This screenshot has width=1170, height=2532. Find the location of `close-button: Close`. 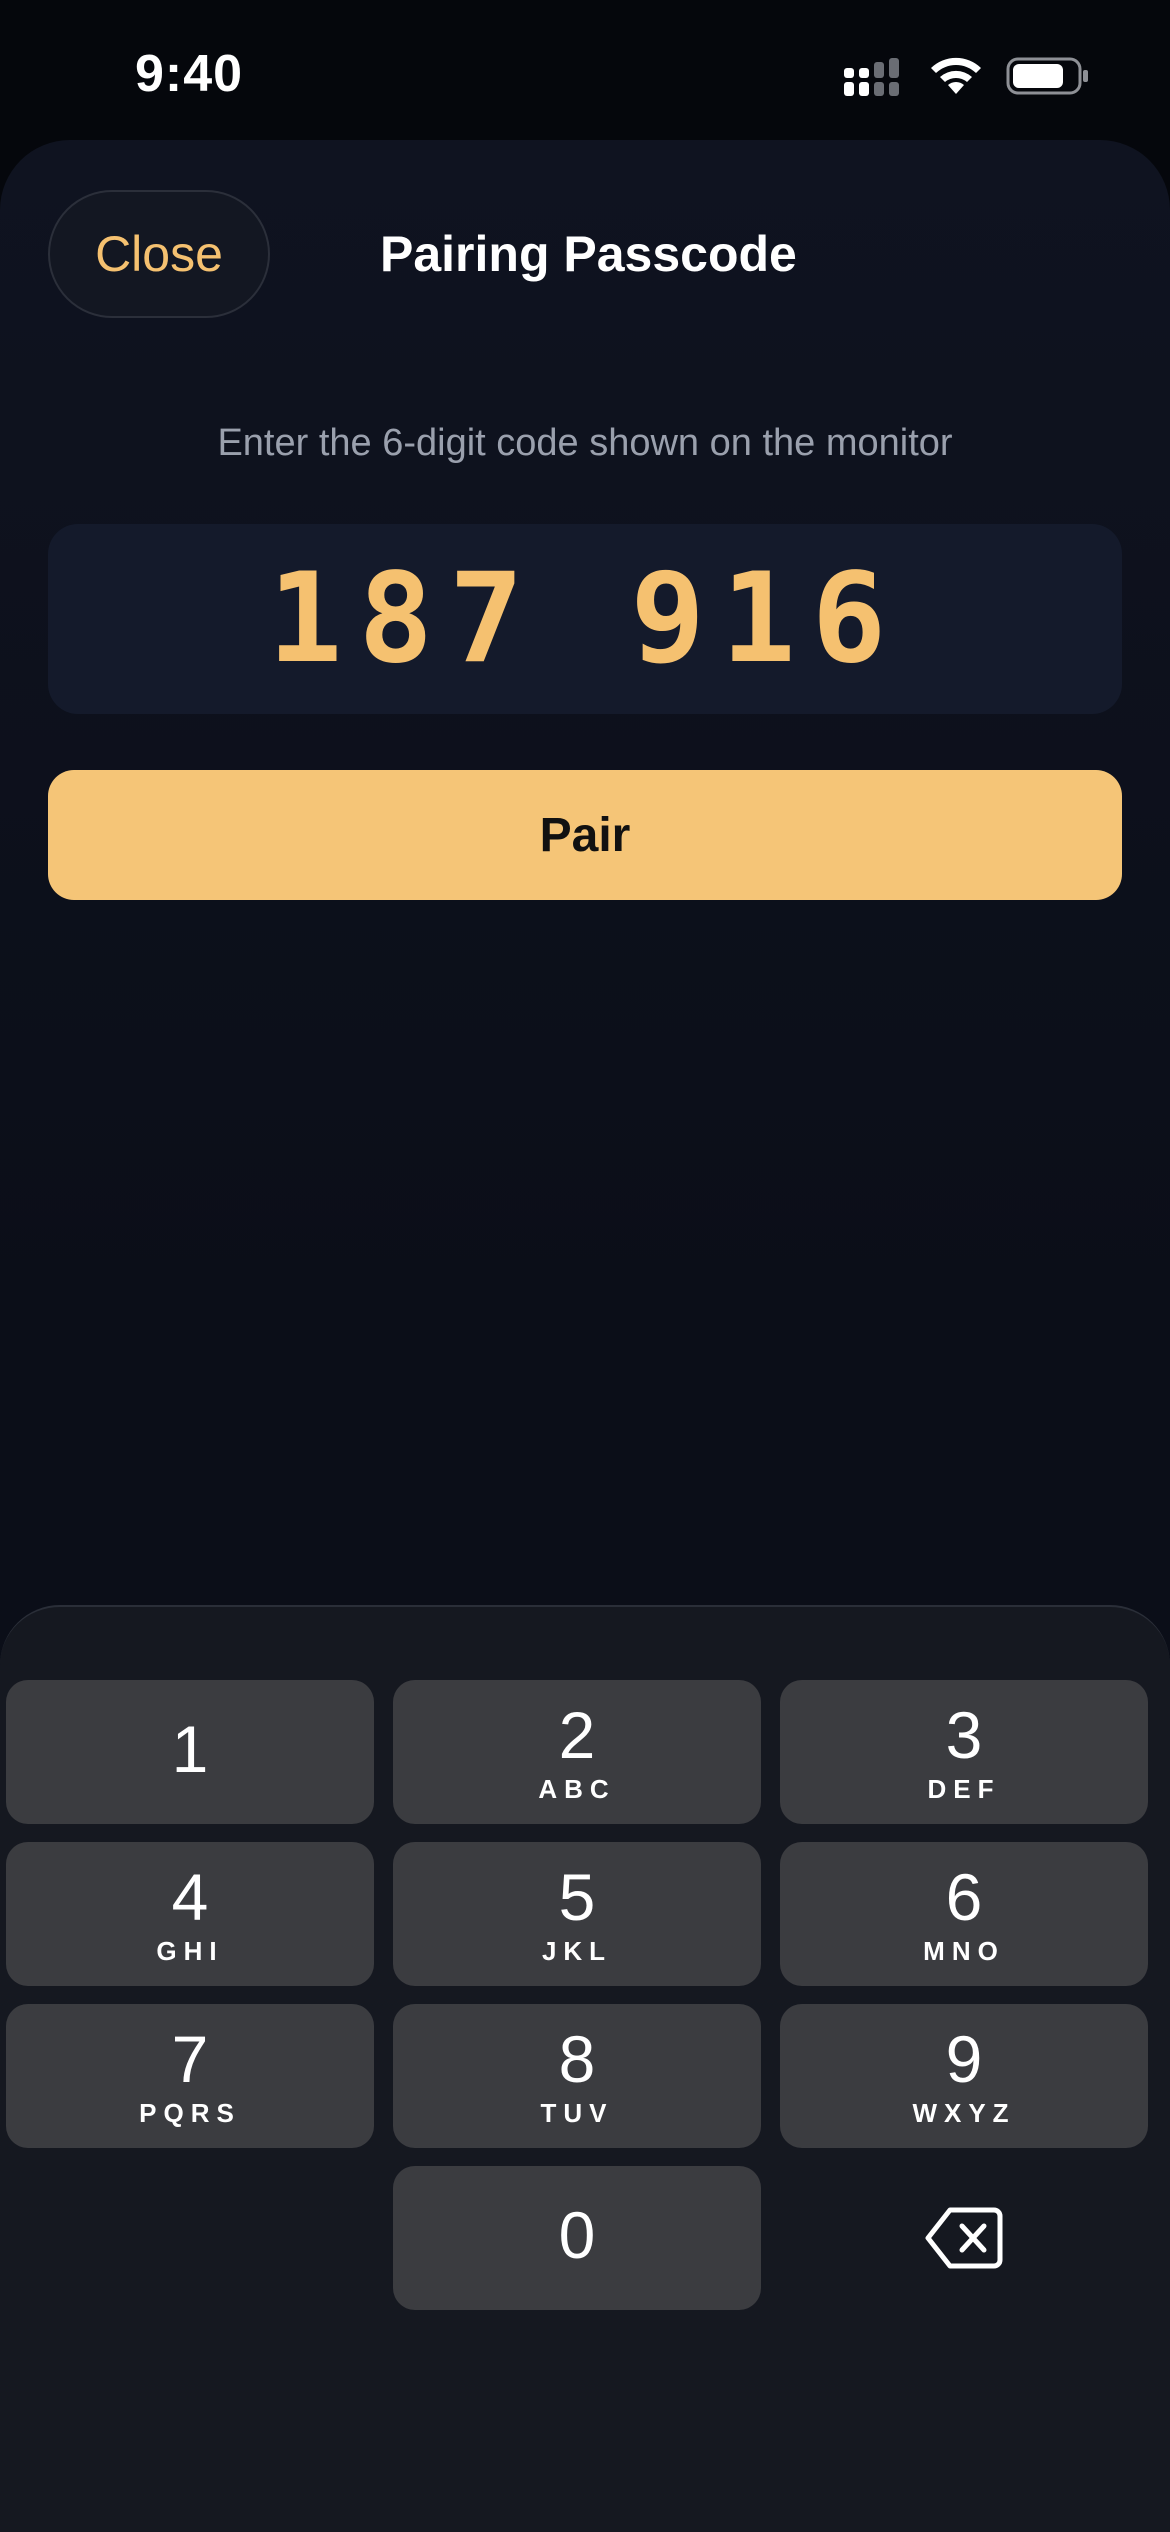

close-button: Close is located at coordinates (159, 254).